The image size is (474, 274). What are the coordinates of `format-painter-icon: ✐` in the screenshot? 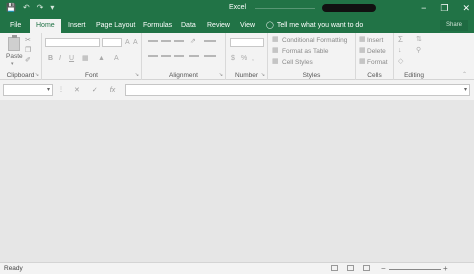 It's located at (28, 60).